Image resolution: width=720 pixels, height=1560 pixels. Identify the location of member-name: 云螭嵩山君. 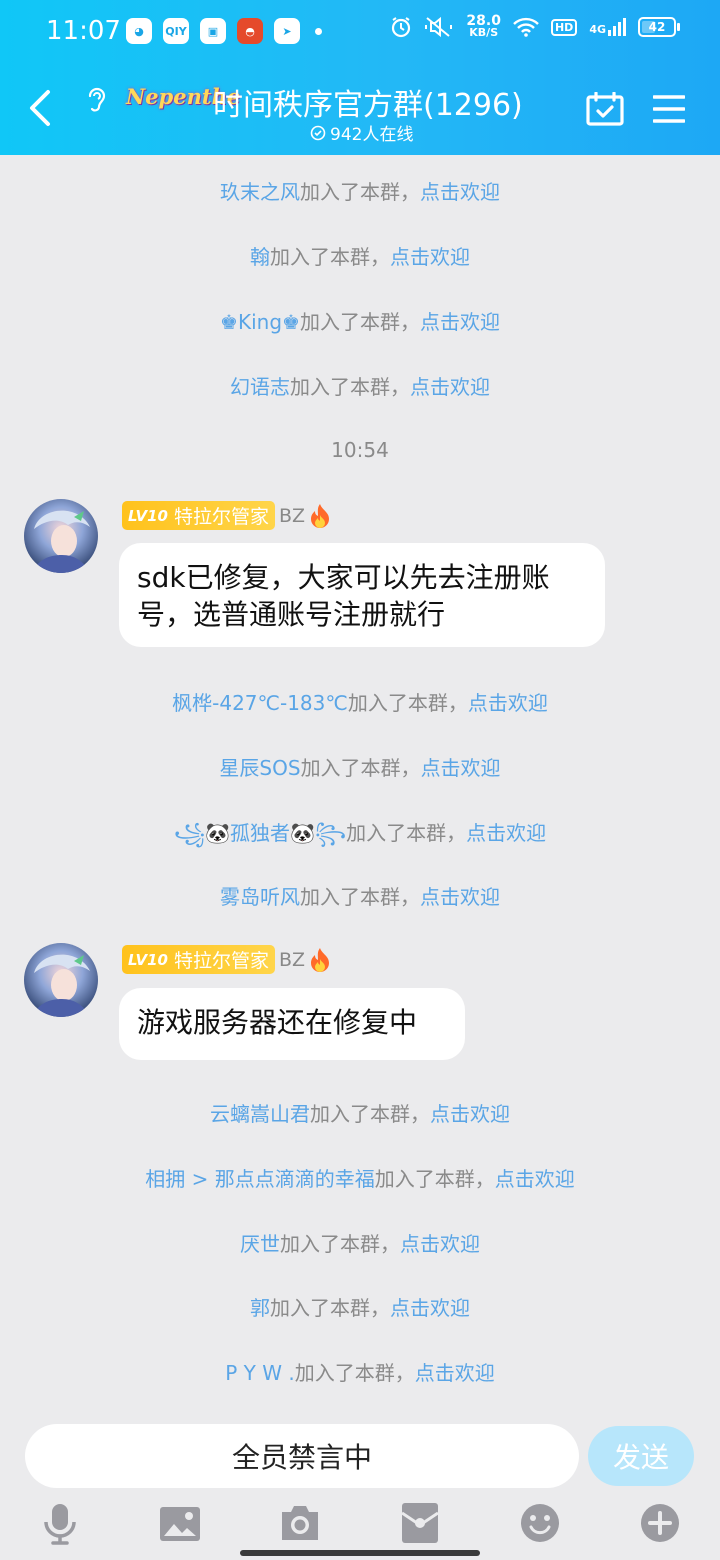
(260, 1114).